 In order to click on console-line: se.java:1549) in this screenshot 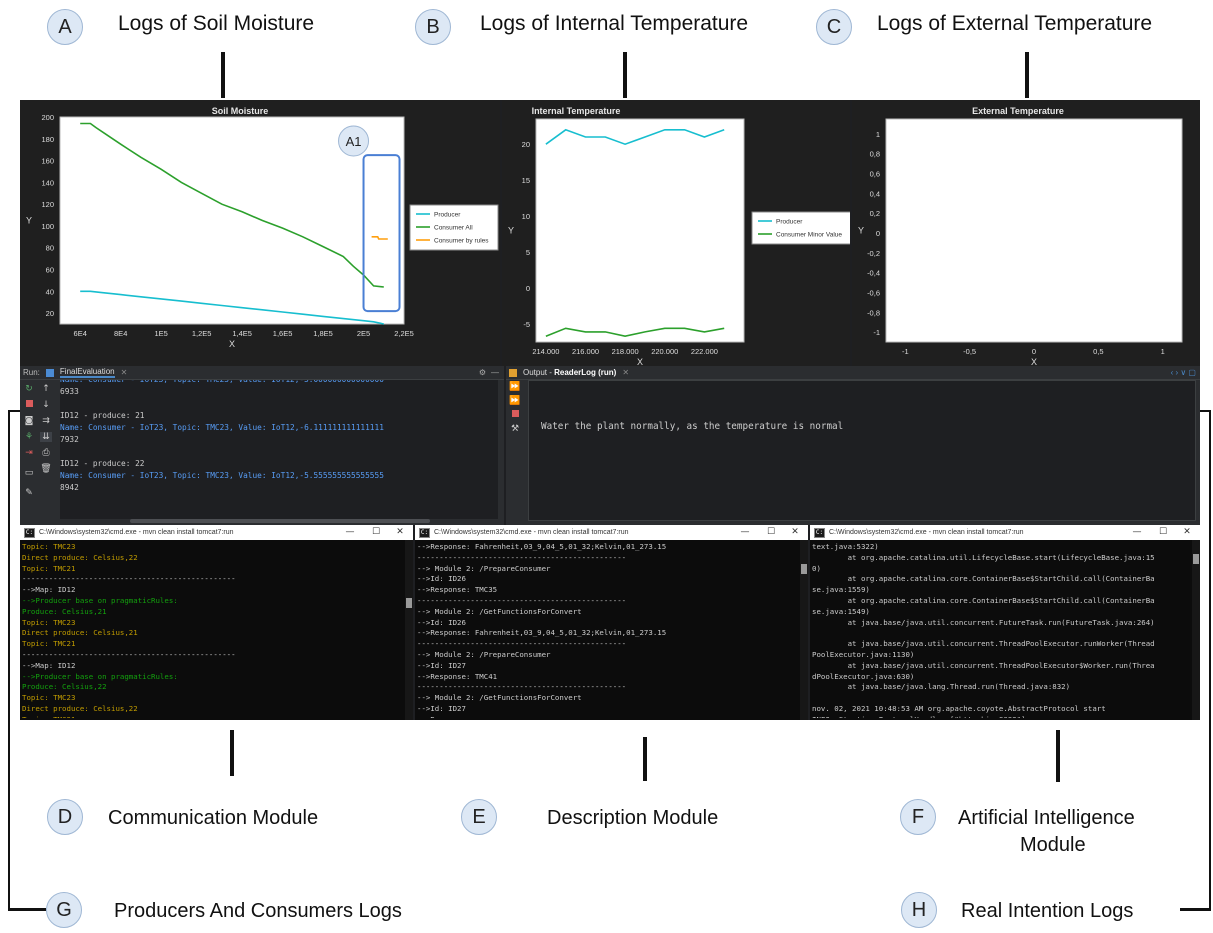, I will do `click(841, 611)`.